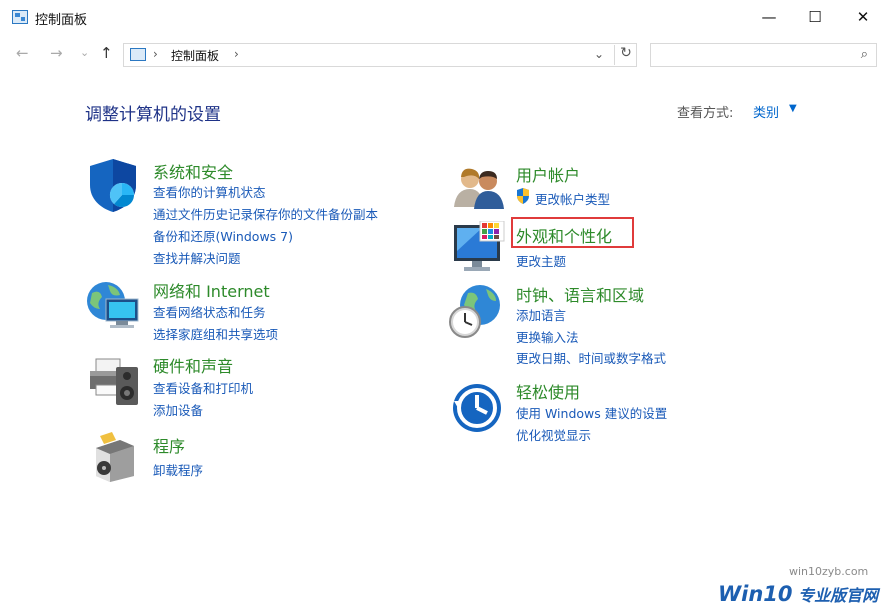 The width and height of the screenshot is (894, 609). What do you see at coordinates (766, 111) in the screenshot?
I see `view-by-dropdown: 类别` at bounding box center [766, 111].